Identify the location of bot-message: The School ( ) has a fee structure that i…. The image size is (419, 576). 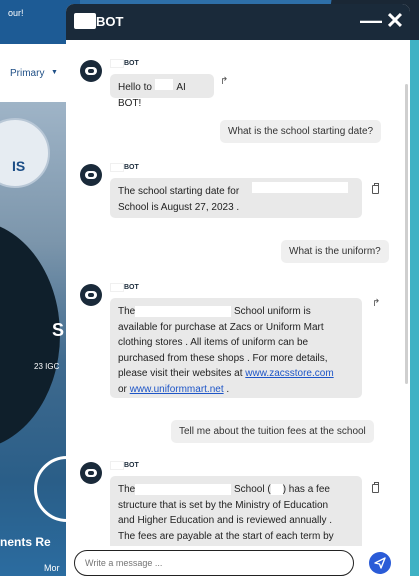
(236, 511).